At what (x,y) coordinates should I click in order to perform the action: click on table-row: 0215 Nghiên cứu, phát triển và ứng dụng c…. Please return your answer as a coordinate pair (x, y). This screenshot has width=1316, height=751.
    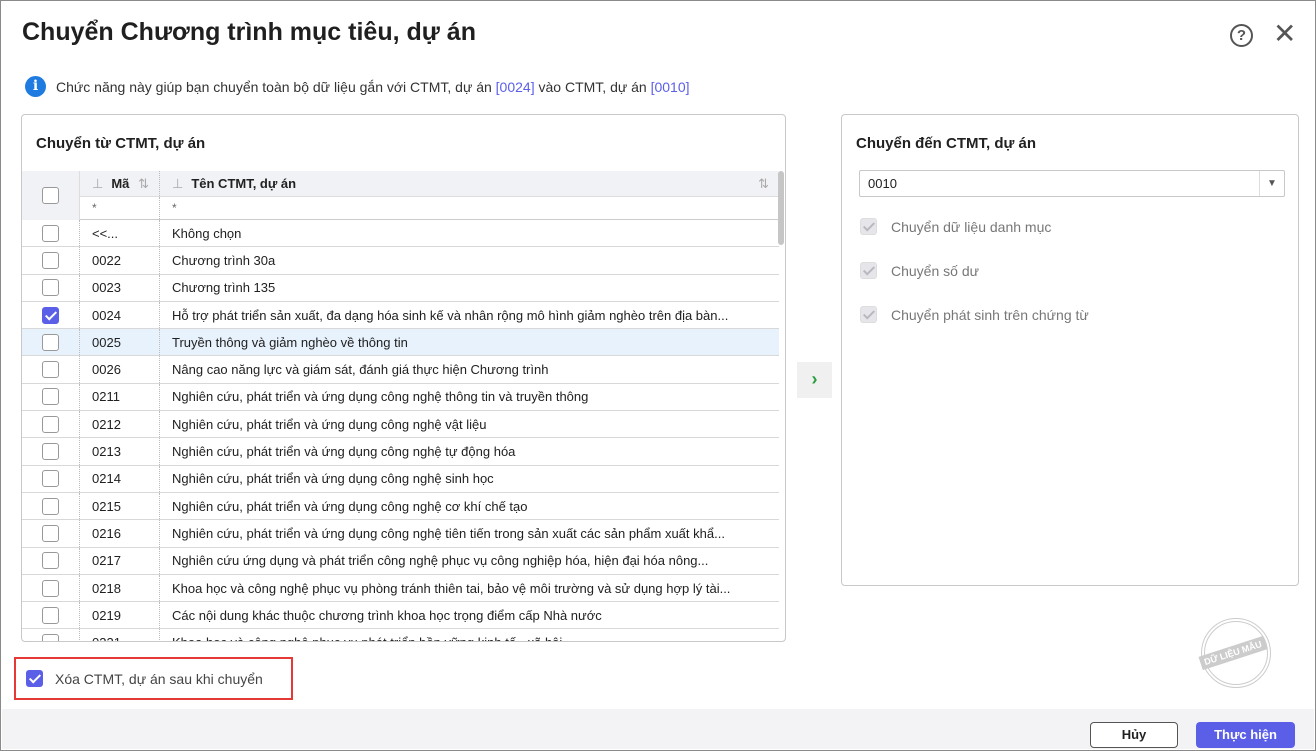
    Looking at the image, I should click on (400, 506).